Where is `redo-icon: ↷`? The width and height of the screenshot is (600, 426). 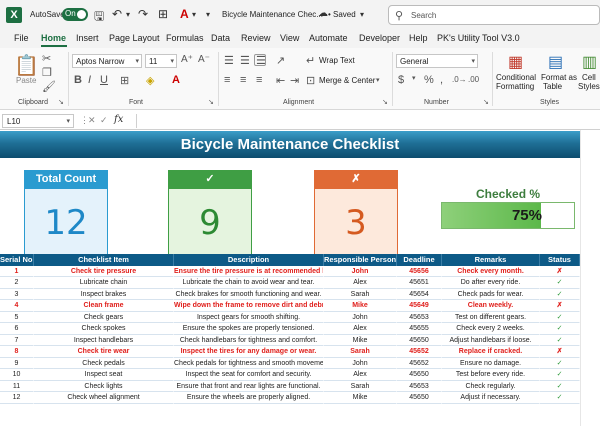
redo-icon: ↷ is located at coordinates (143, 14).